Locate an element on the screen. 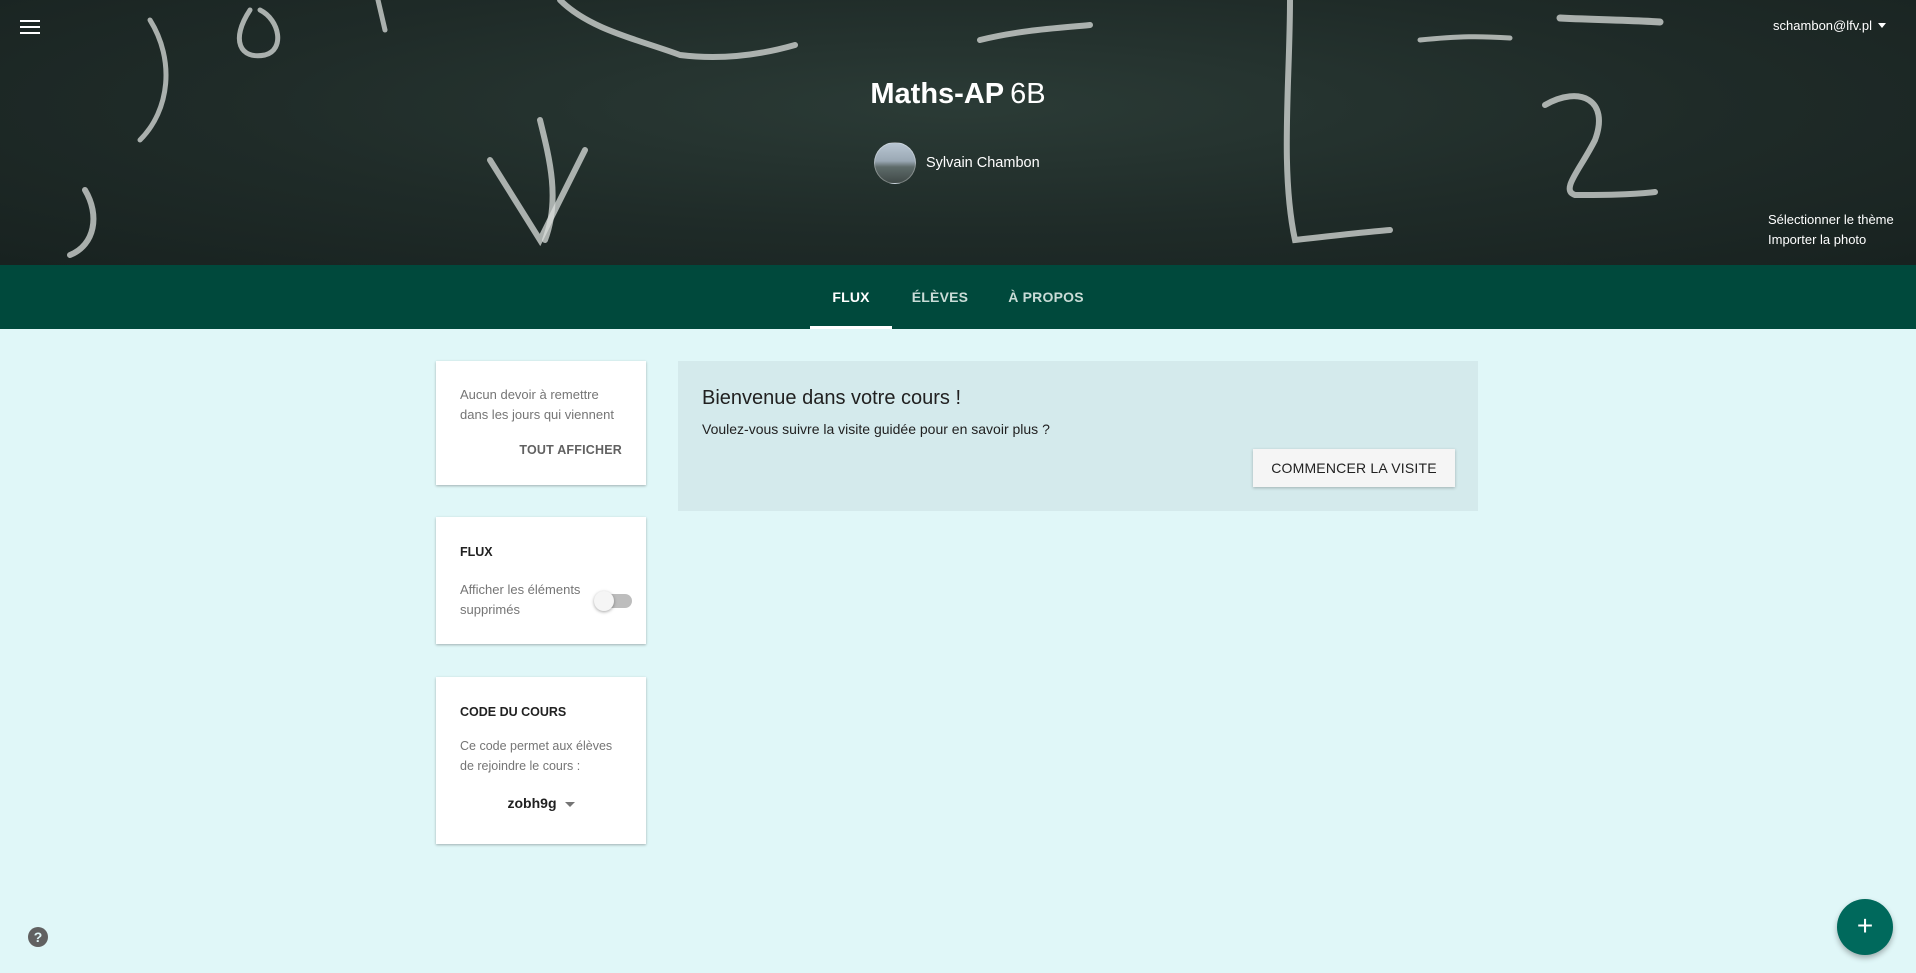 Image resolution: width=1916 pixels, height=973 pixels. course-title: Maths-AP 6B is located at coordinates (958, 94).